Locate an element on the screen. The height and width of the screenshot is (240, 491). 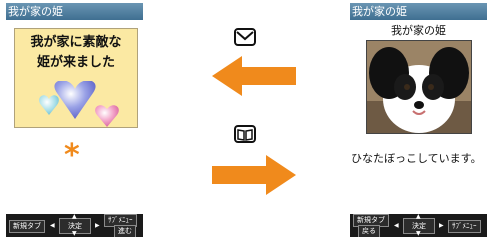
page-heading: 我が家の姫 is located at coordinates (418, 30).